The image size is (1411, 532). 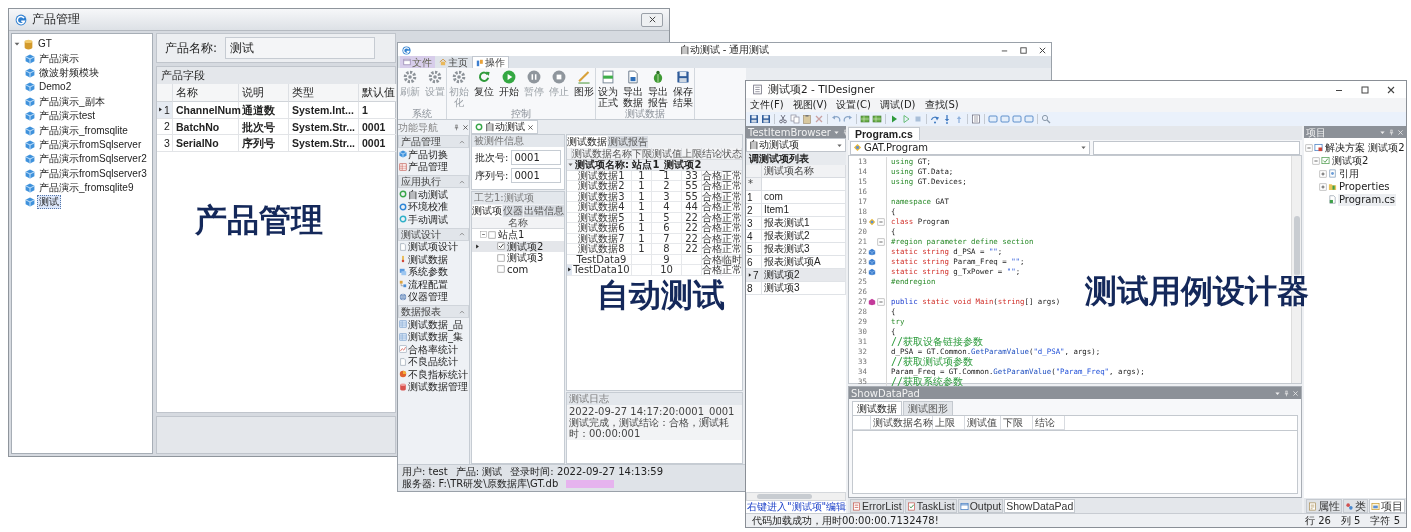 I want to click on ribbon-button: 复位, so click(x=483, y=83).